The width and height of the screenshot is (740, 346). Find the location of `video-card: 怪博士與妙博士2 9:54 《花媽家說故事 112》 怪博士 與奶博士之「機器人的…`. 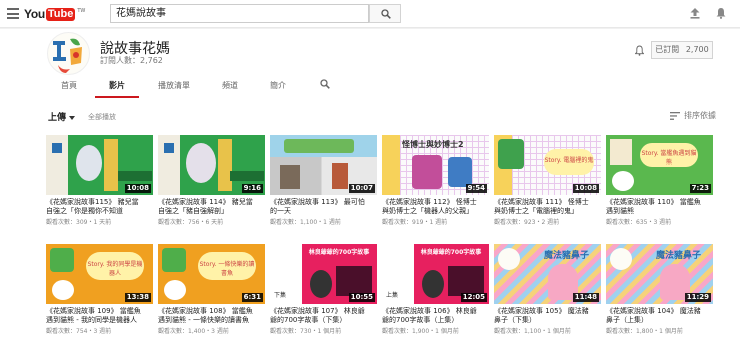

video-card: 怪博士與妙博士2 9:54 《花媽家說故事 112》 怪博士 與奶博士之「機器人的… is located at coordinates (435, 180).